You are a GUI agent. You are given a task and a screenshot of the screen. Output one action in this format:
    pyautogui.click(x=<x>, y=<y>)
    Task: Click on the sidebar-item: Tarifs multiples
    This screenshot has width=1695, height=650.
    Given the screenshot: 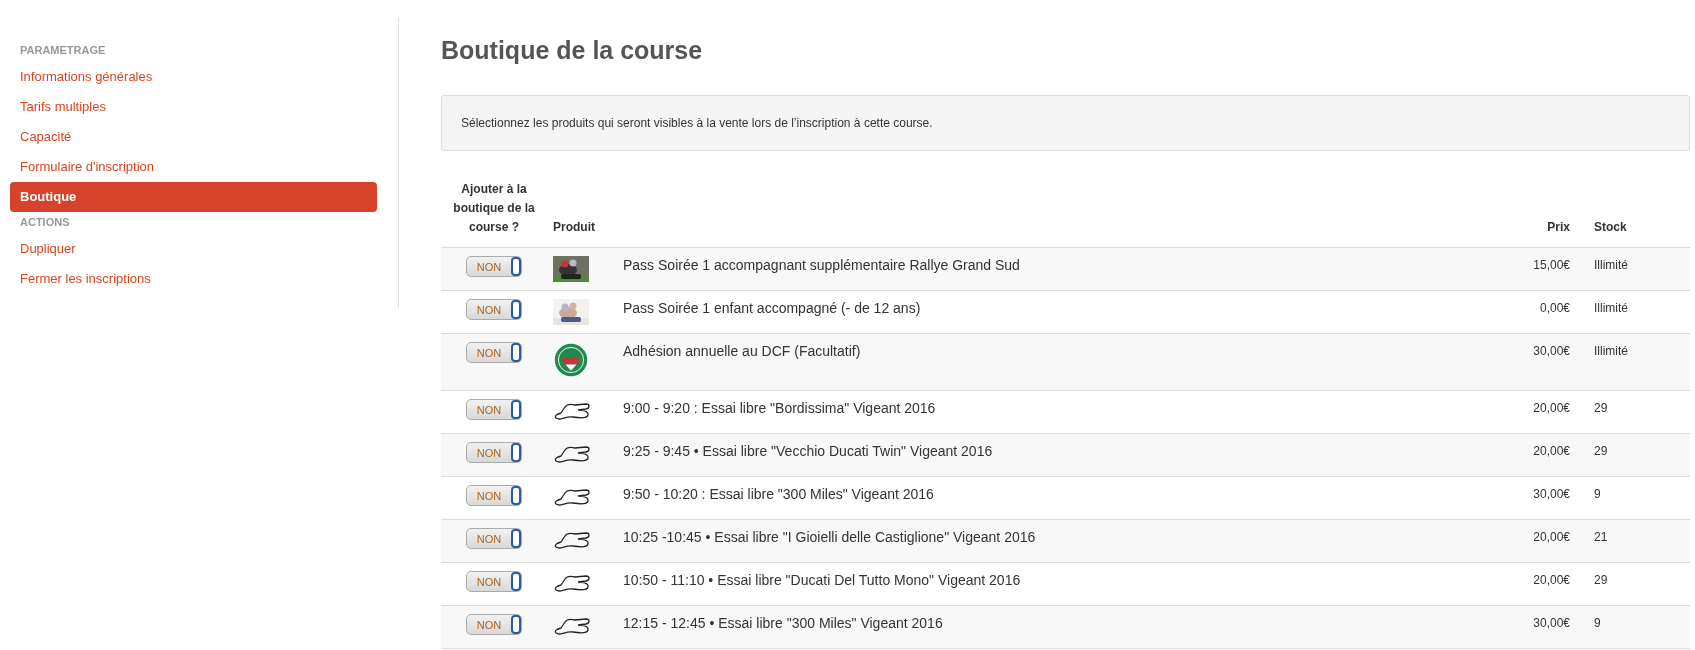 What is the action you would take?
    pyautogui.click(x=193, y=107)
    